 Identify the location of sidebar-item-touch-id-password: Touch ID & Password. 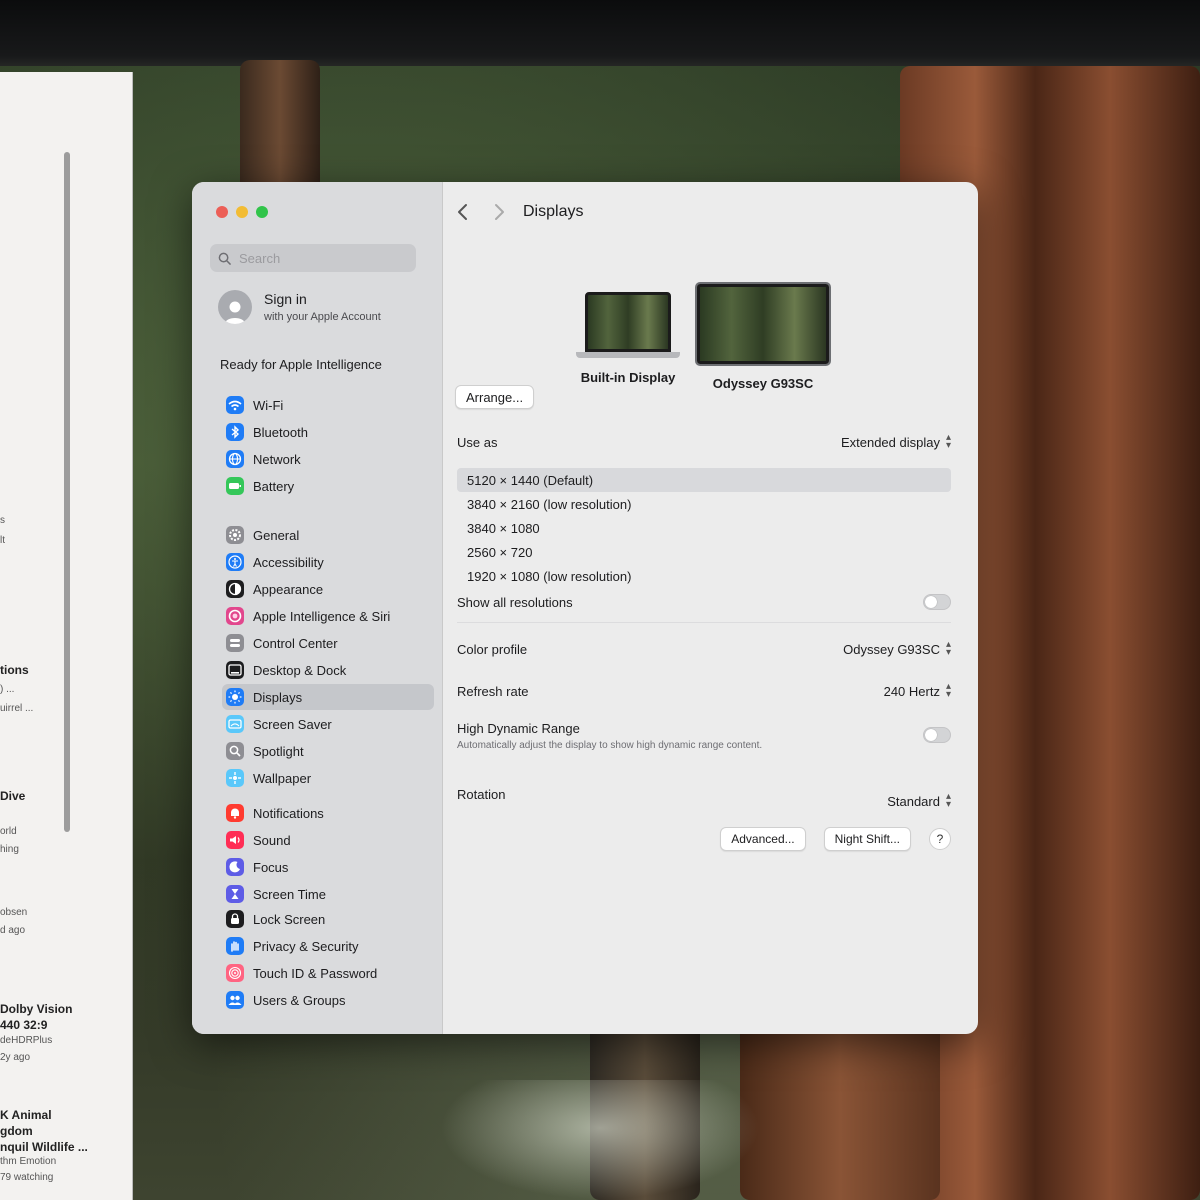
(328, 973).